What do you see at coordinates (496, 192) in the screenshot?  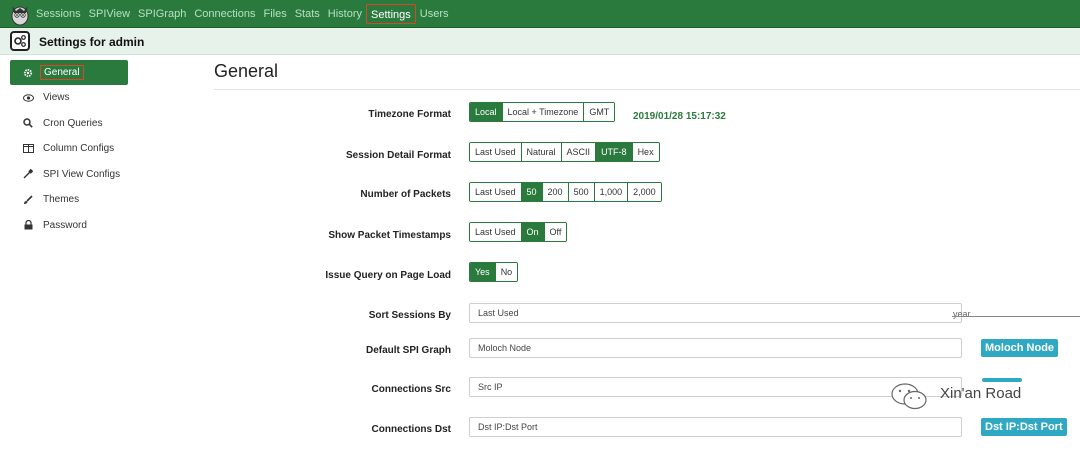 I see `packets-last-used-button: Last Used` at bounding box center [496, 192].